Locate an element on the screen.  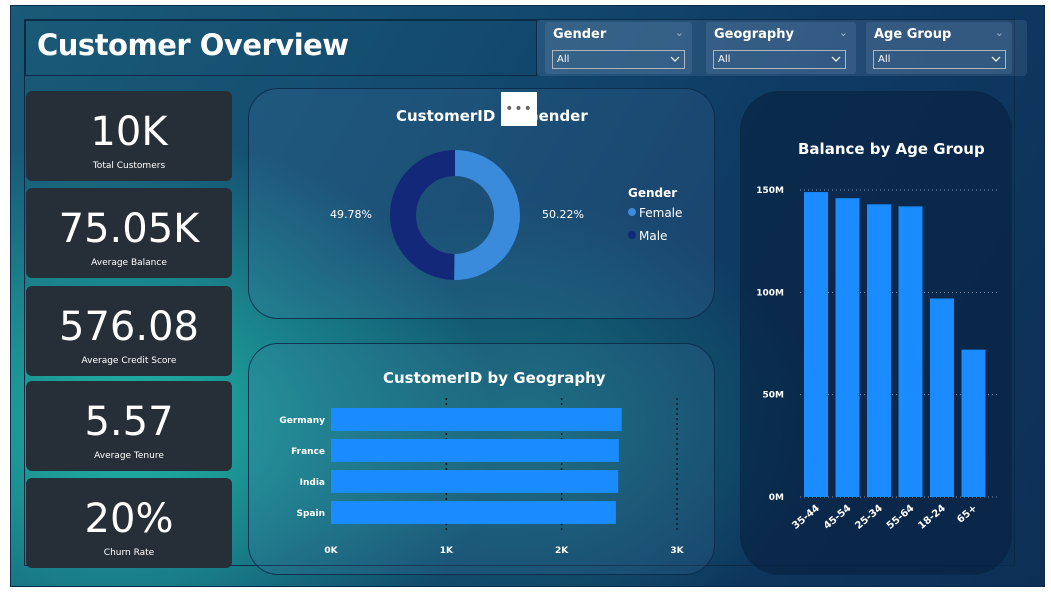
legend-label: Male is located at coordinates (653, 236).